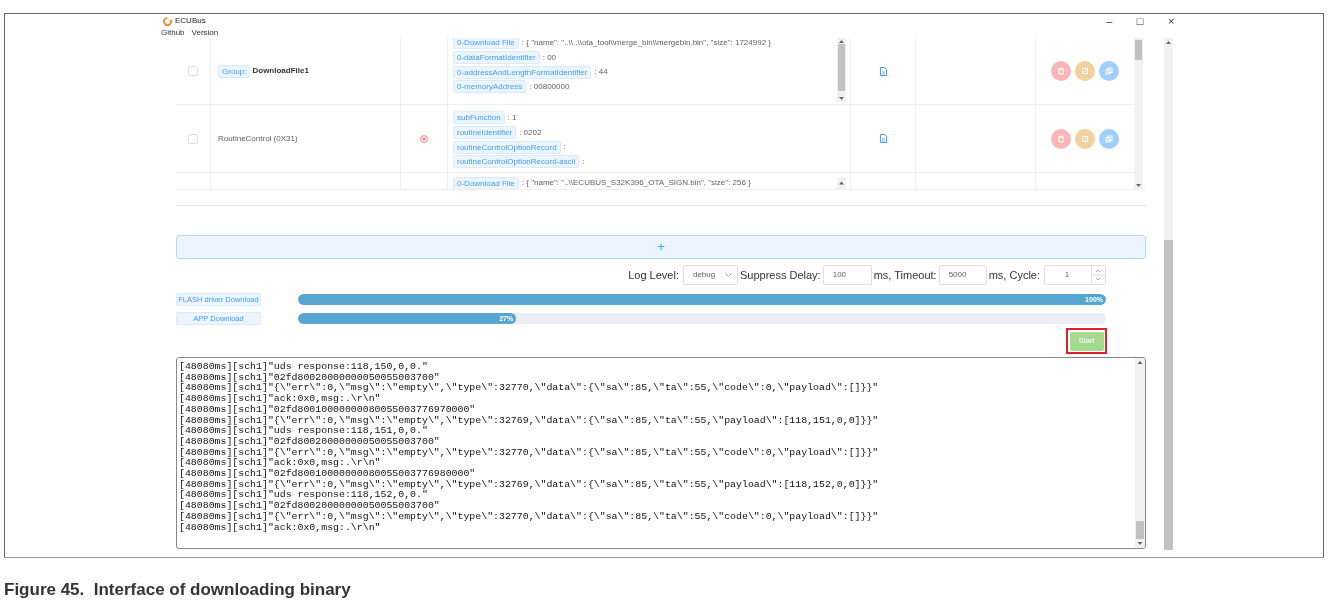  I want to click on scroll-up-button, so click(841, 183).